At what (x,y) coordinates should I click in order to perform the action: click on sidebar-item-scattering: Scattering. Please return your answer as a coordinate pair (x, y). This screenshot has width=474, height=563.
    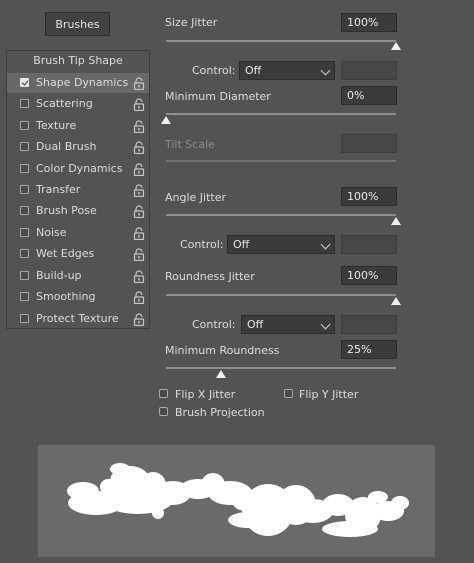
    Looking at the image, I should click on (78, 104).